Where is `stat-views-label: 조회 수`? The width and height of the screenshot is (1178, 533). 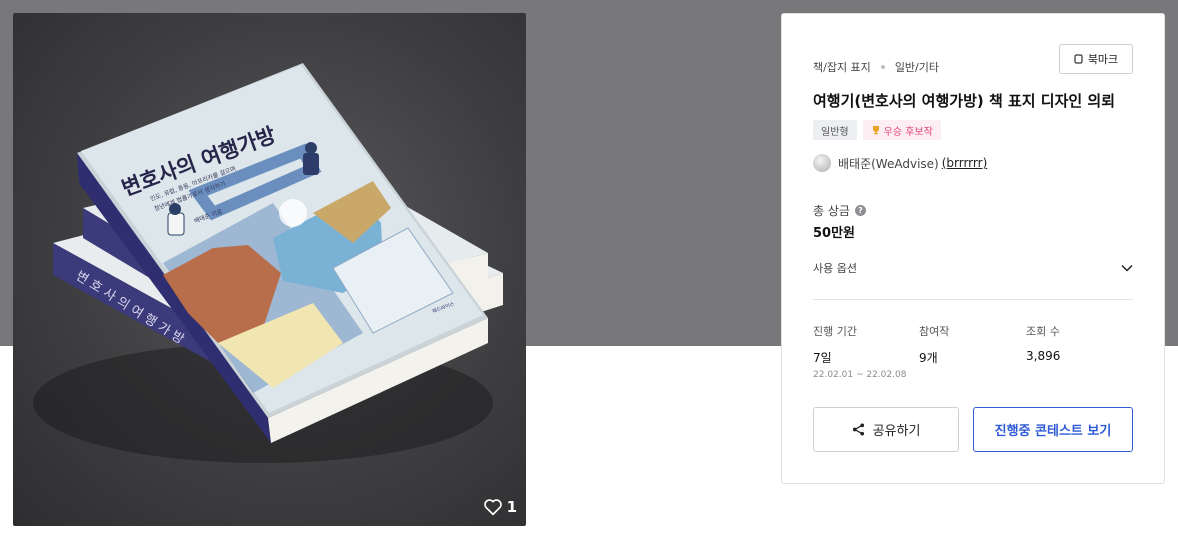
stat-views-label: 조회 수 is located at coordinates (1043, 331).